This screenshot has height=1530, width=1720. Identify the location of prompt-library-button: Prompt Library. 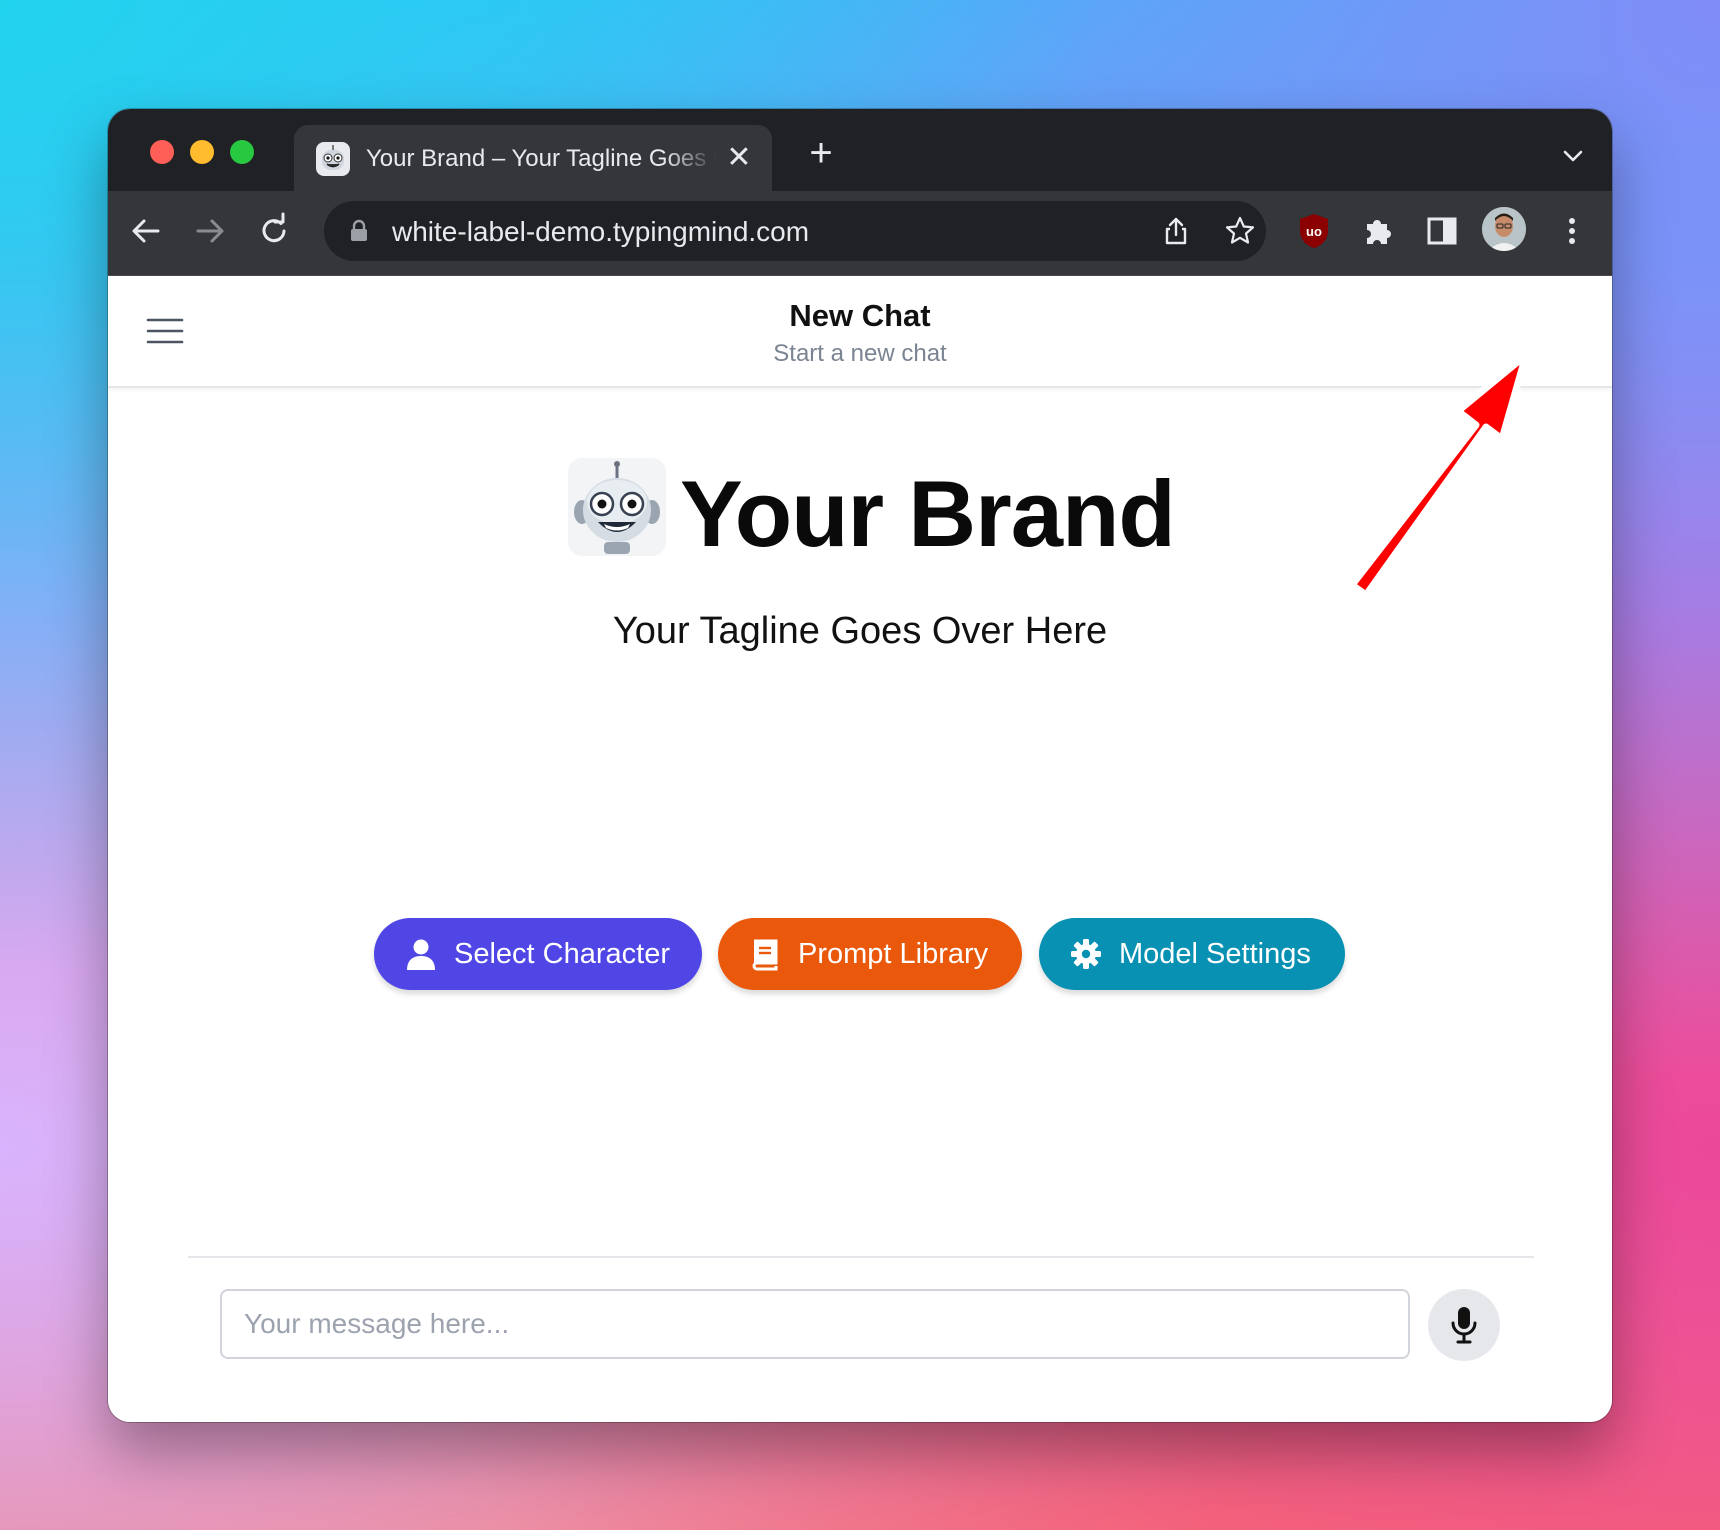
(870, 954).